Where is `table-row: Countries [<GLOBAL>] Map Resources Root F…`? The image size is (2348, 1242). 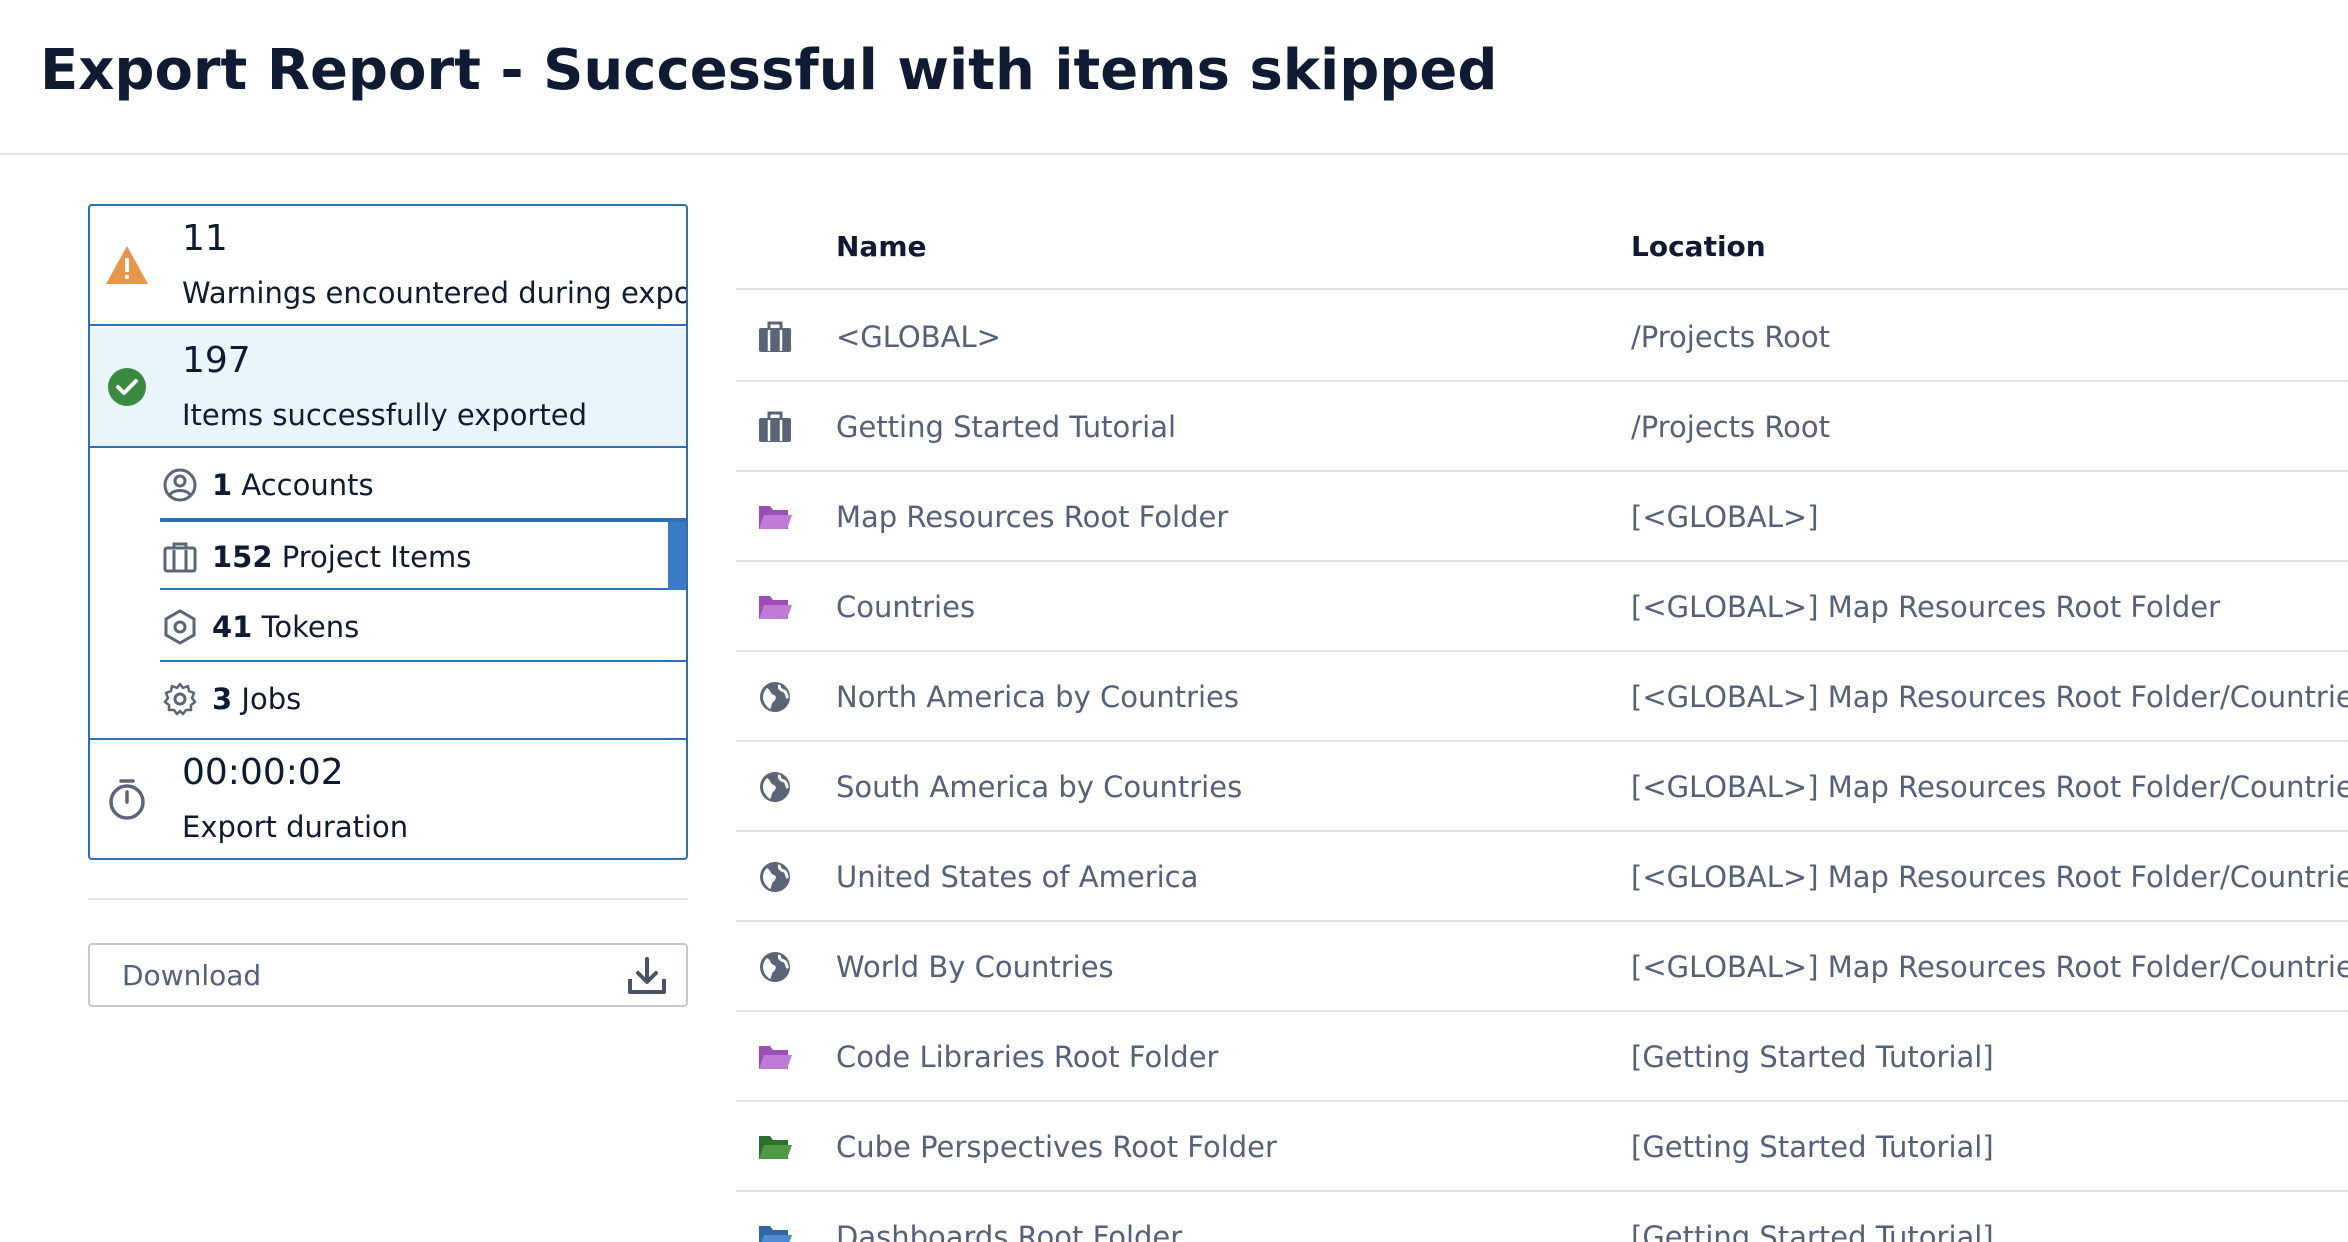 table-row: Countries [<GLOBAL>] Map Resources Root F… is located at coordinates (1542, 607).